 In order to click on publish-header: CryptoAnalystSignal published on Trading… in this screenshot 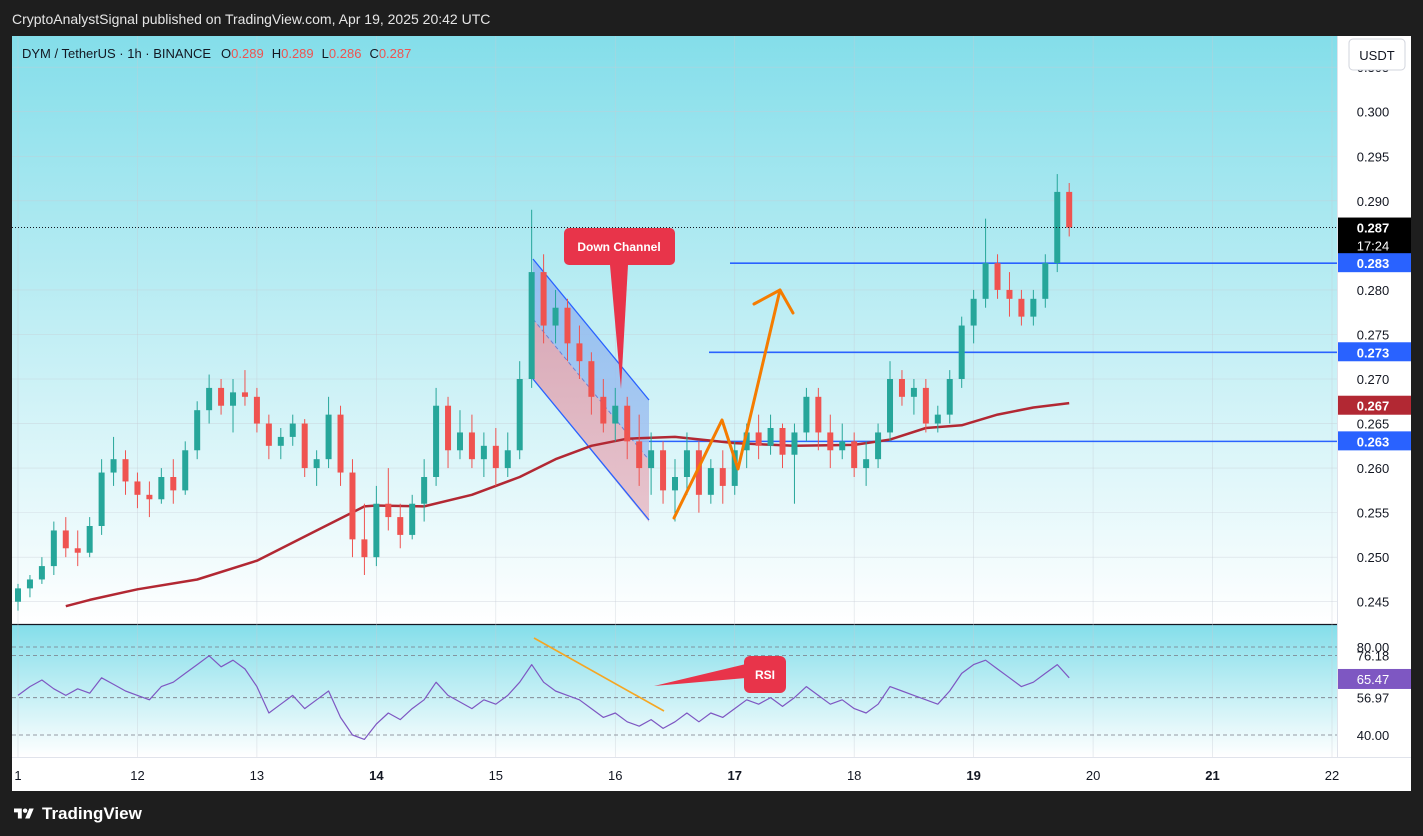, I will do `click(711, 18)`.